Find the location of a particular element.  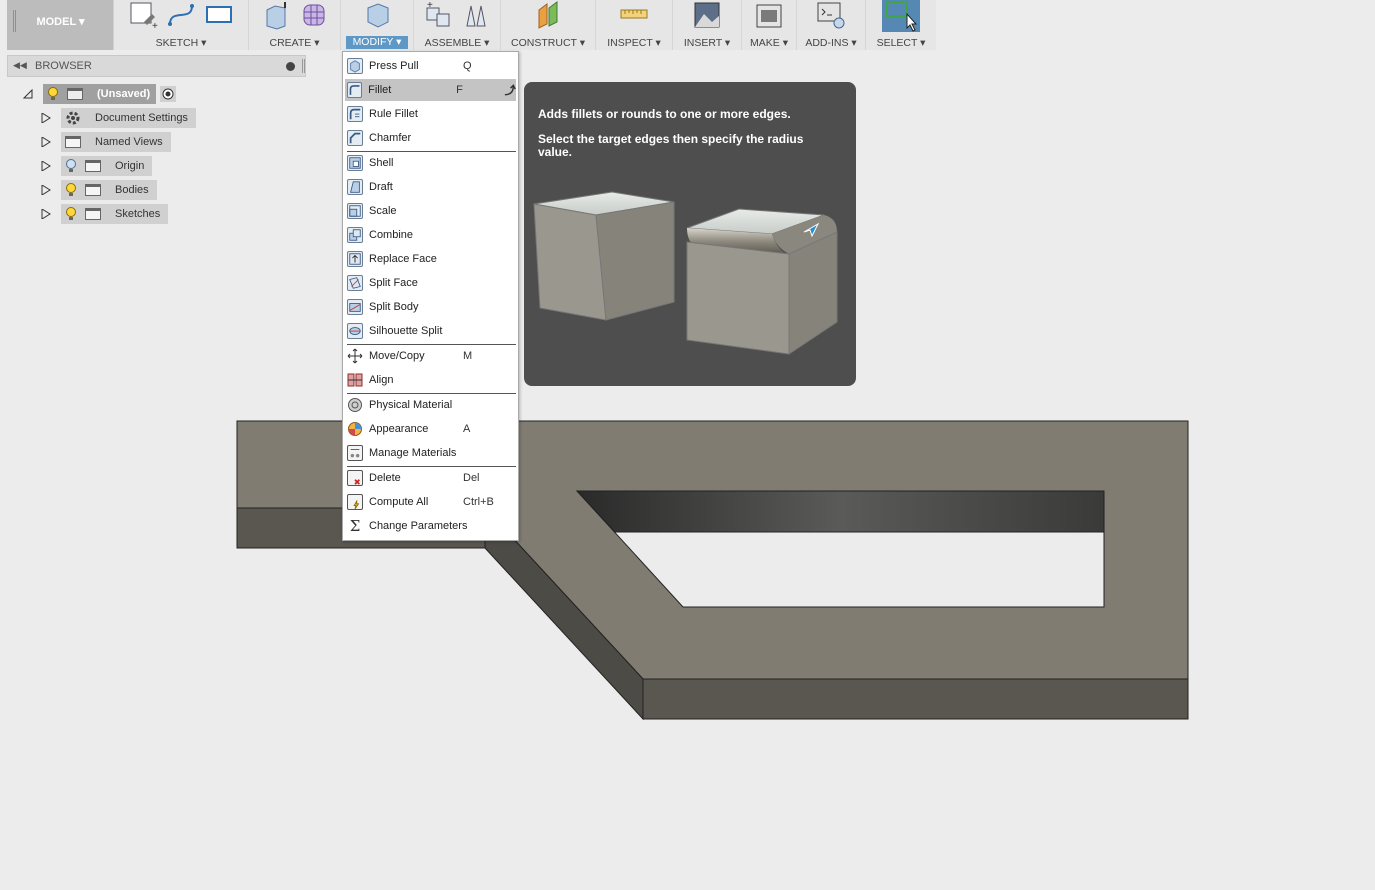

toolbar-group-assemble: + ASSEMBLE ▾ is located at coordinates (457, 25).